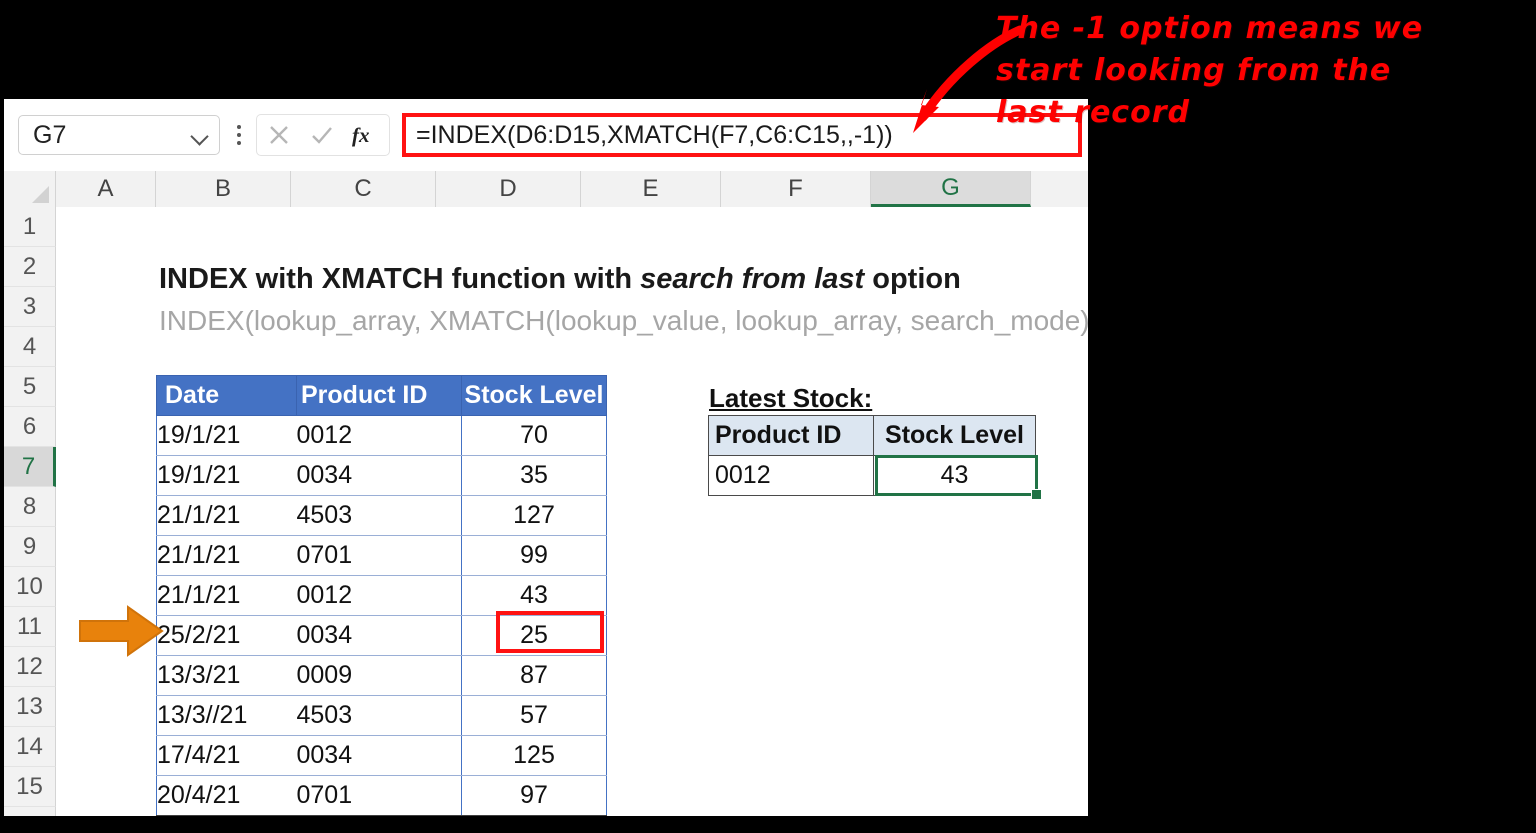 Image resolution: width=1536 pixels, height=833 pixels. Describe the element at coordinates (912, 279) in the screenshot. I see `sheet-title-part2: option` at that location.